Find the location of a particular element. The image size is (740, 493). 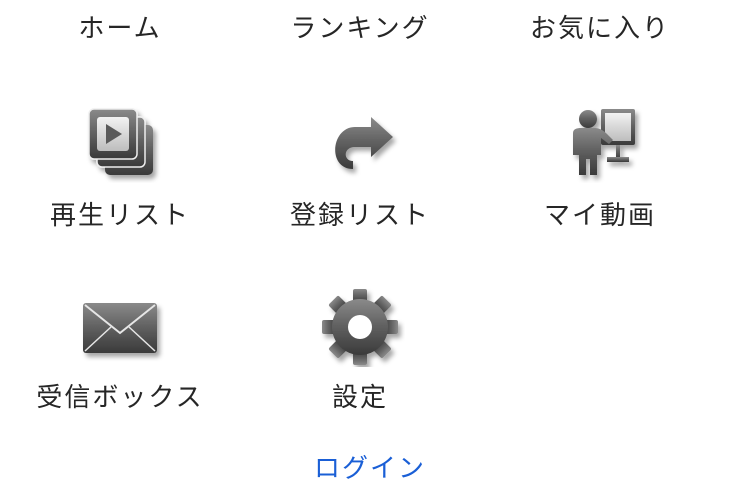

envelope-icon is located at coordinates (120, 327).